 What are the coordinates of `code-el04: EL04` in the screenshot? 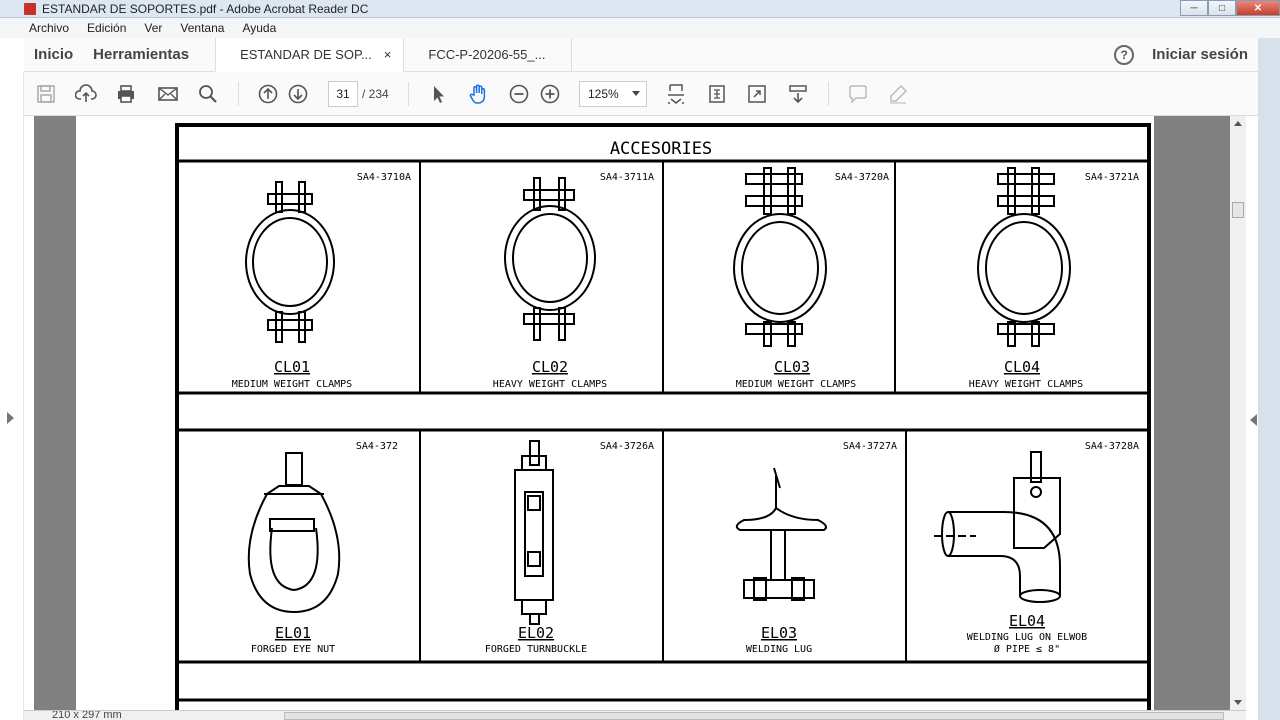 It's located at (1027, 621).